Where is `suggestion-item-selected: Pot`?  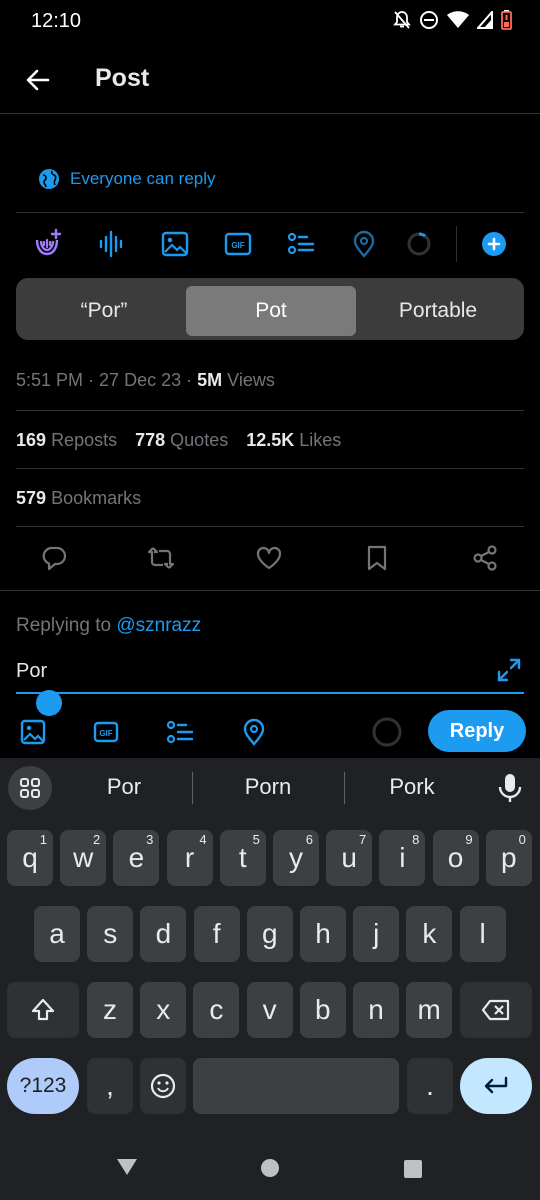 suggestion-item-selected: Pot is located at coordinates (271, 311).